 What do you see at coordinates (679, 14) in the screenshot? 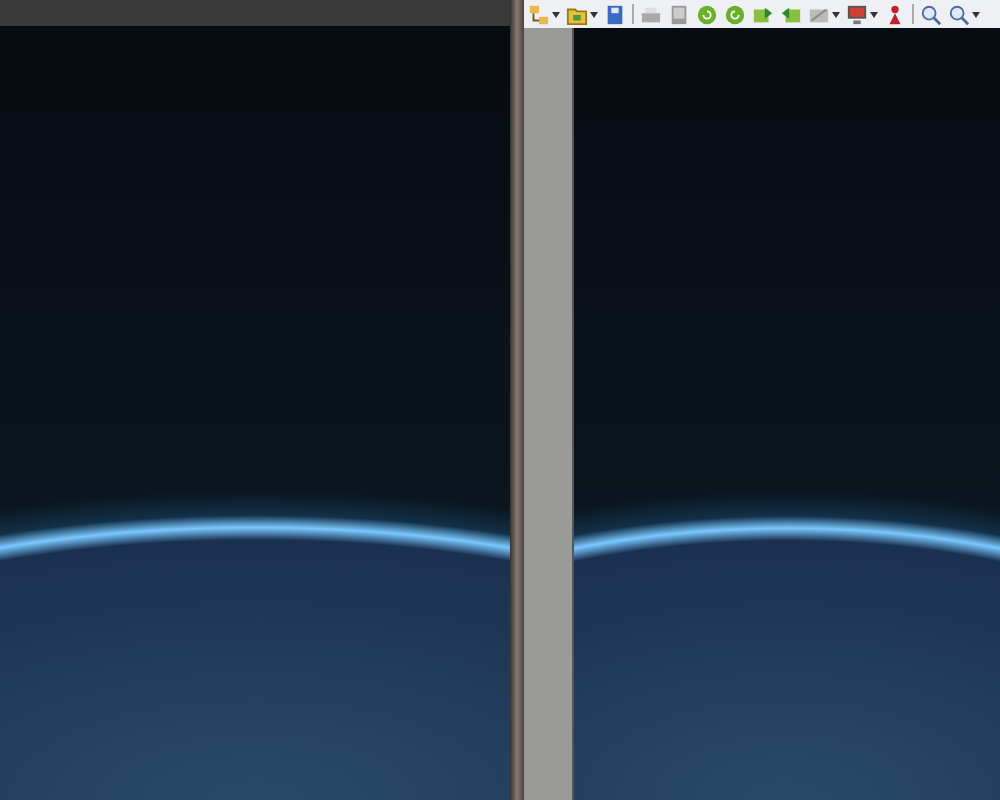
I see `scanner-icon` at bounding box center [679, 14].